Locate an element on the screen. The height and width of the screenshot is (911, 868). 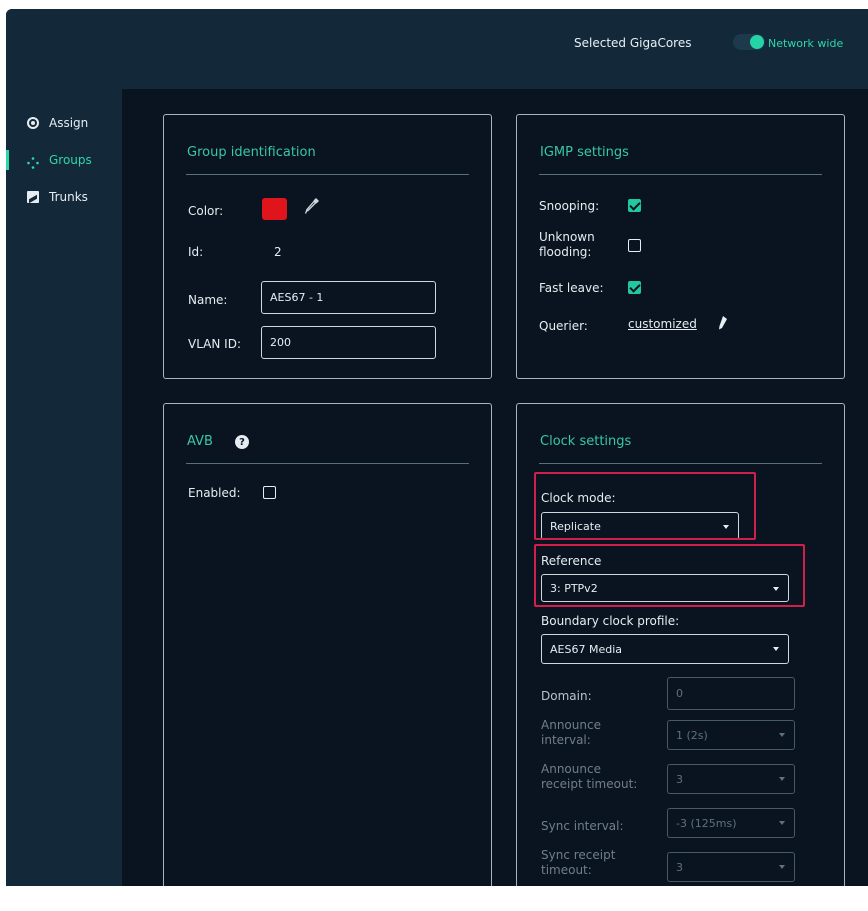
snooping-checkbox is located at coordinates (634, 205).